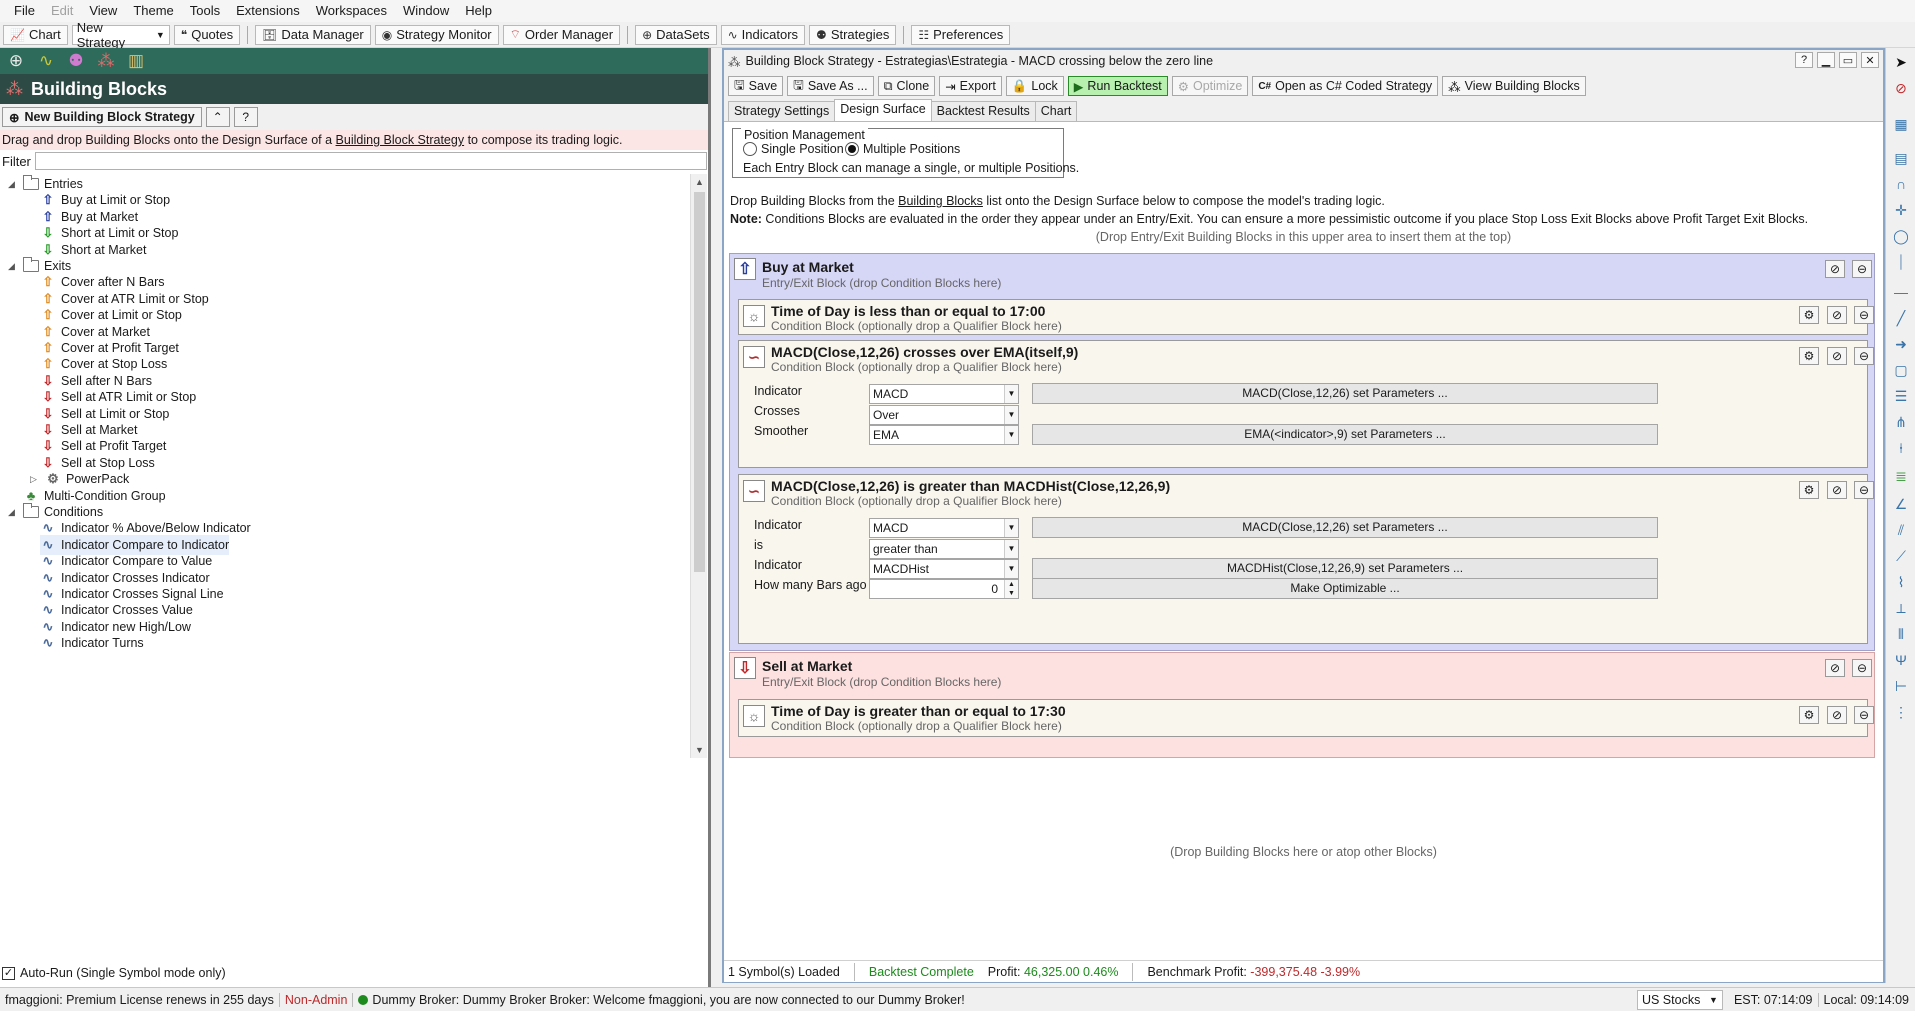 This screenshot has width=1915, height=1011. I want to click on ellipse-icon: ◯, so click(1901, 236).